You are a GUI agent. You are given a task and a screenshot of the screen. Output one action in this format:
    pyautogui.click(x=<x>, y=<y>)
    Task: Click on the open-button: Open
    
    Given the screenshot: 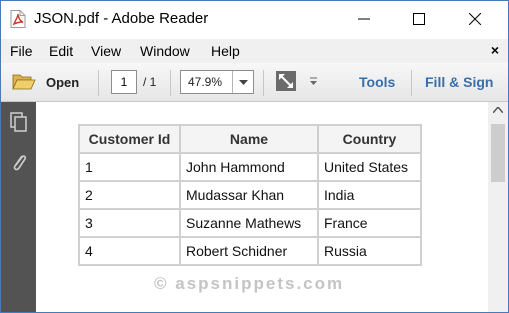 What is the action you would take?
    pyautogui.click(x=49, y=82)
    